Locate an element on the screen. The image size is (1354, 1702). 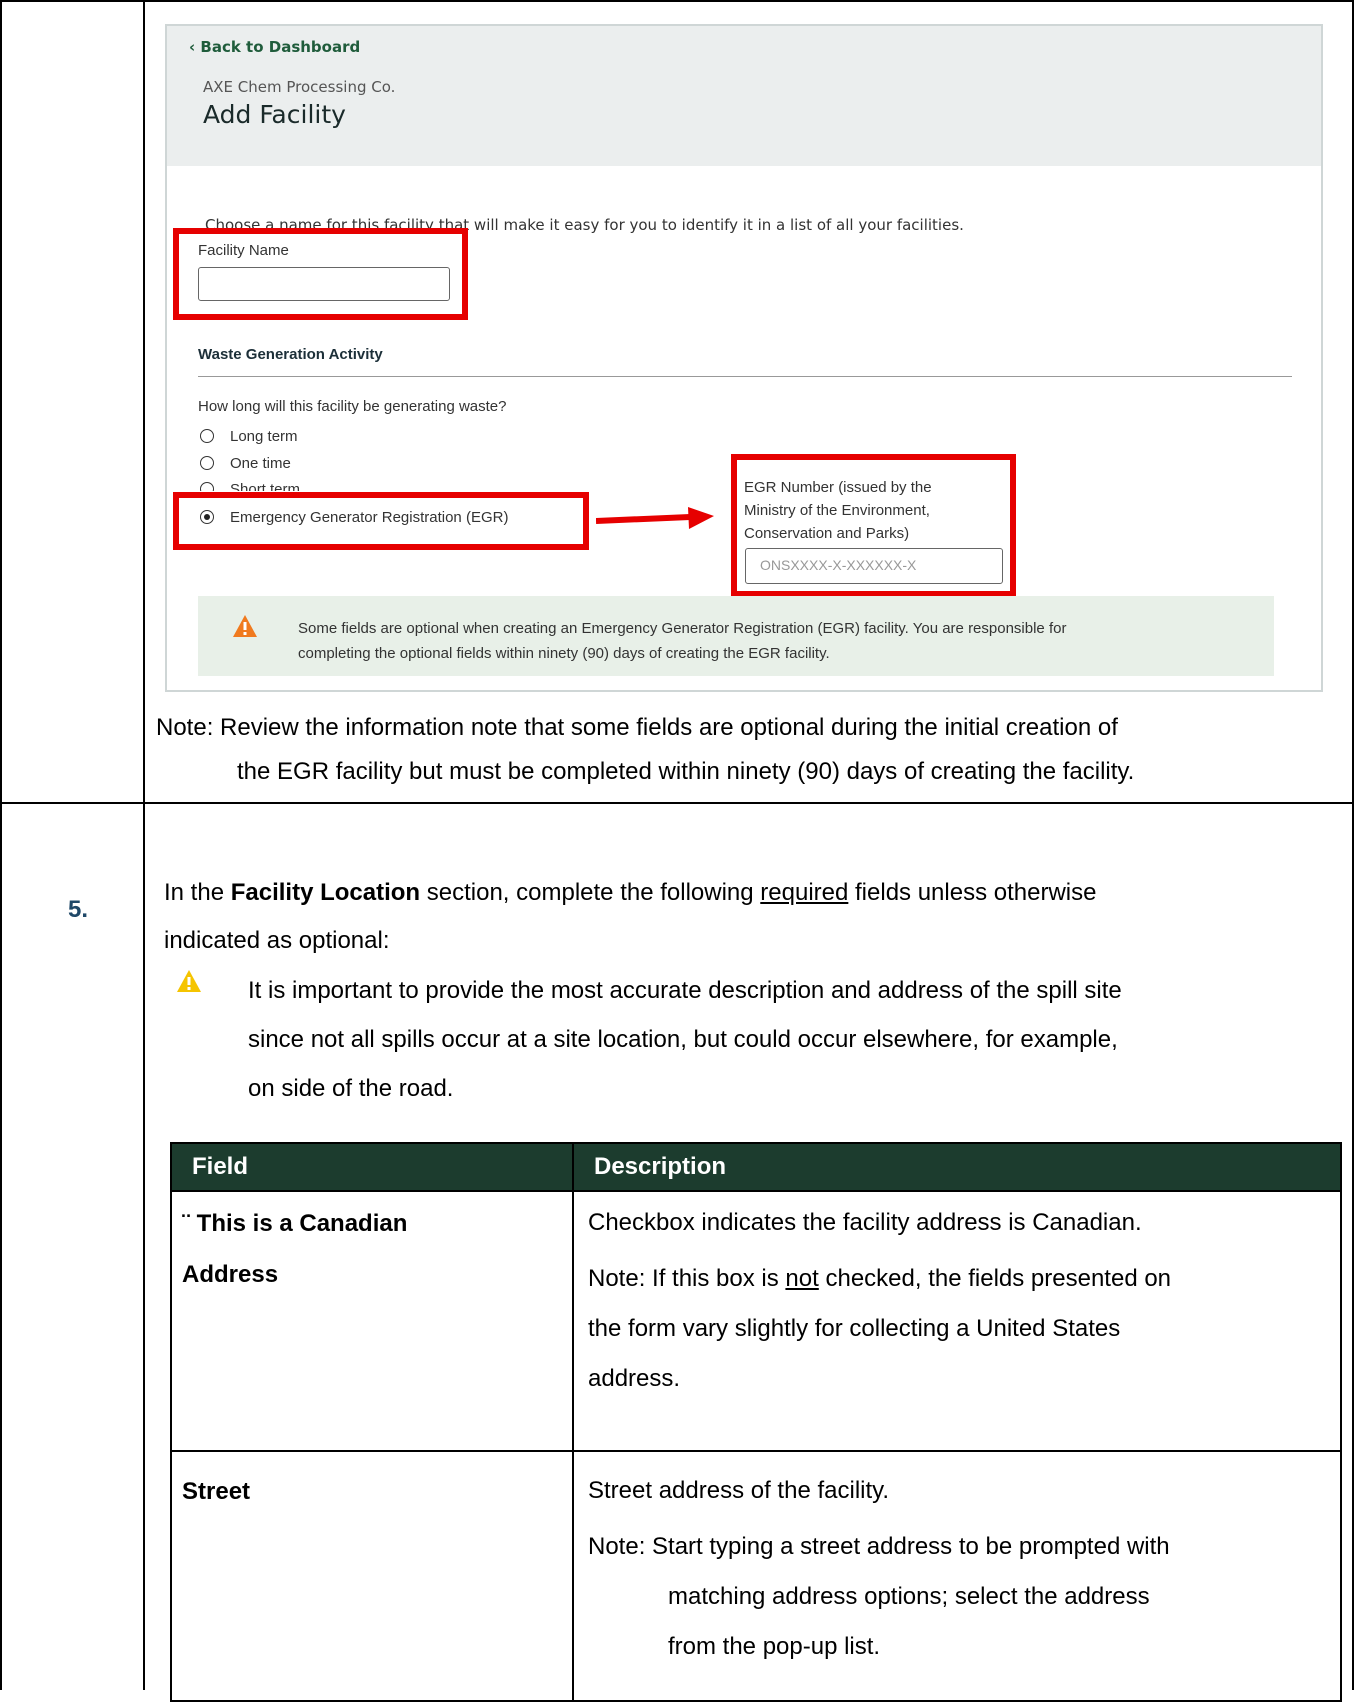
arrow-right-icon is located at coordinates (655, 518).